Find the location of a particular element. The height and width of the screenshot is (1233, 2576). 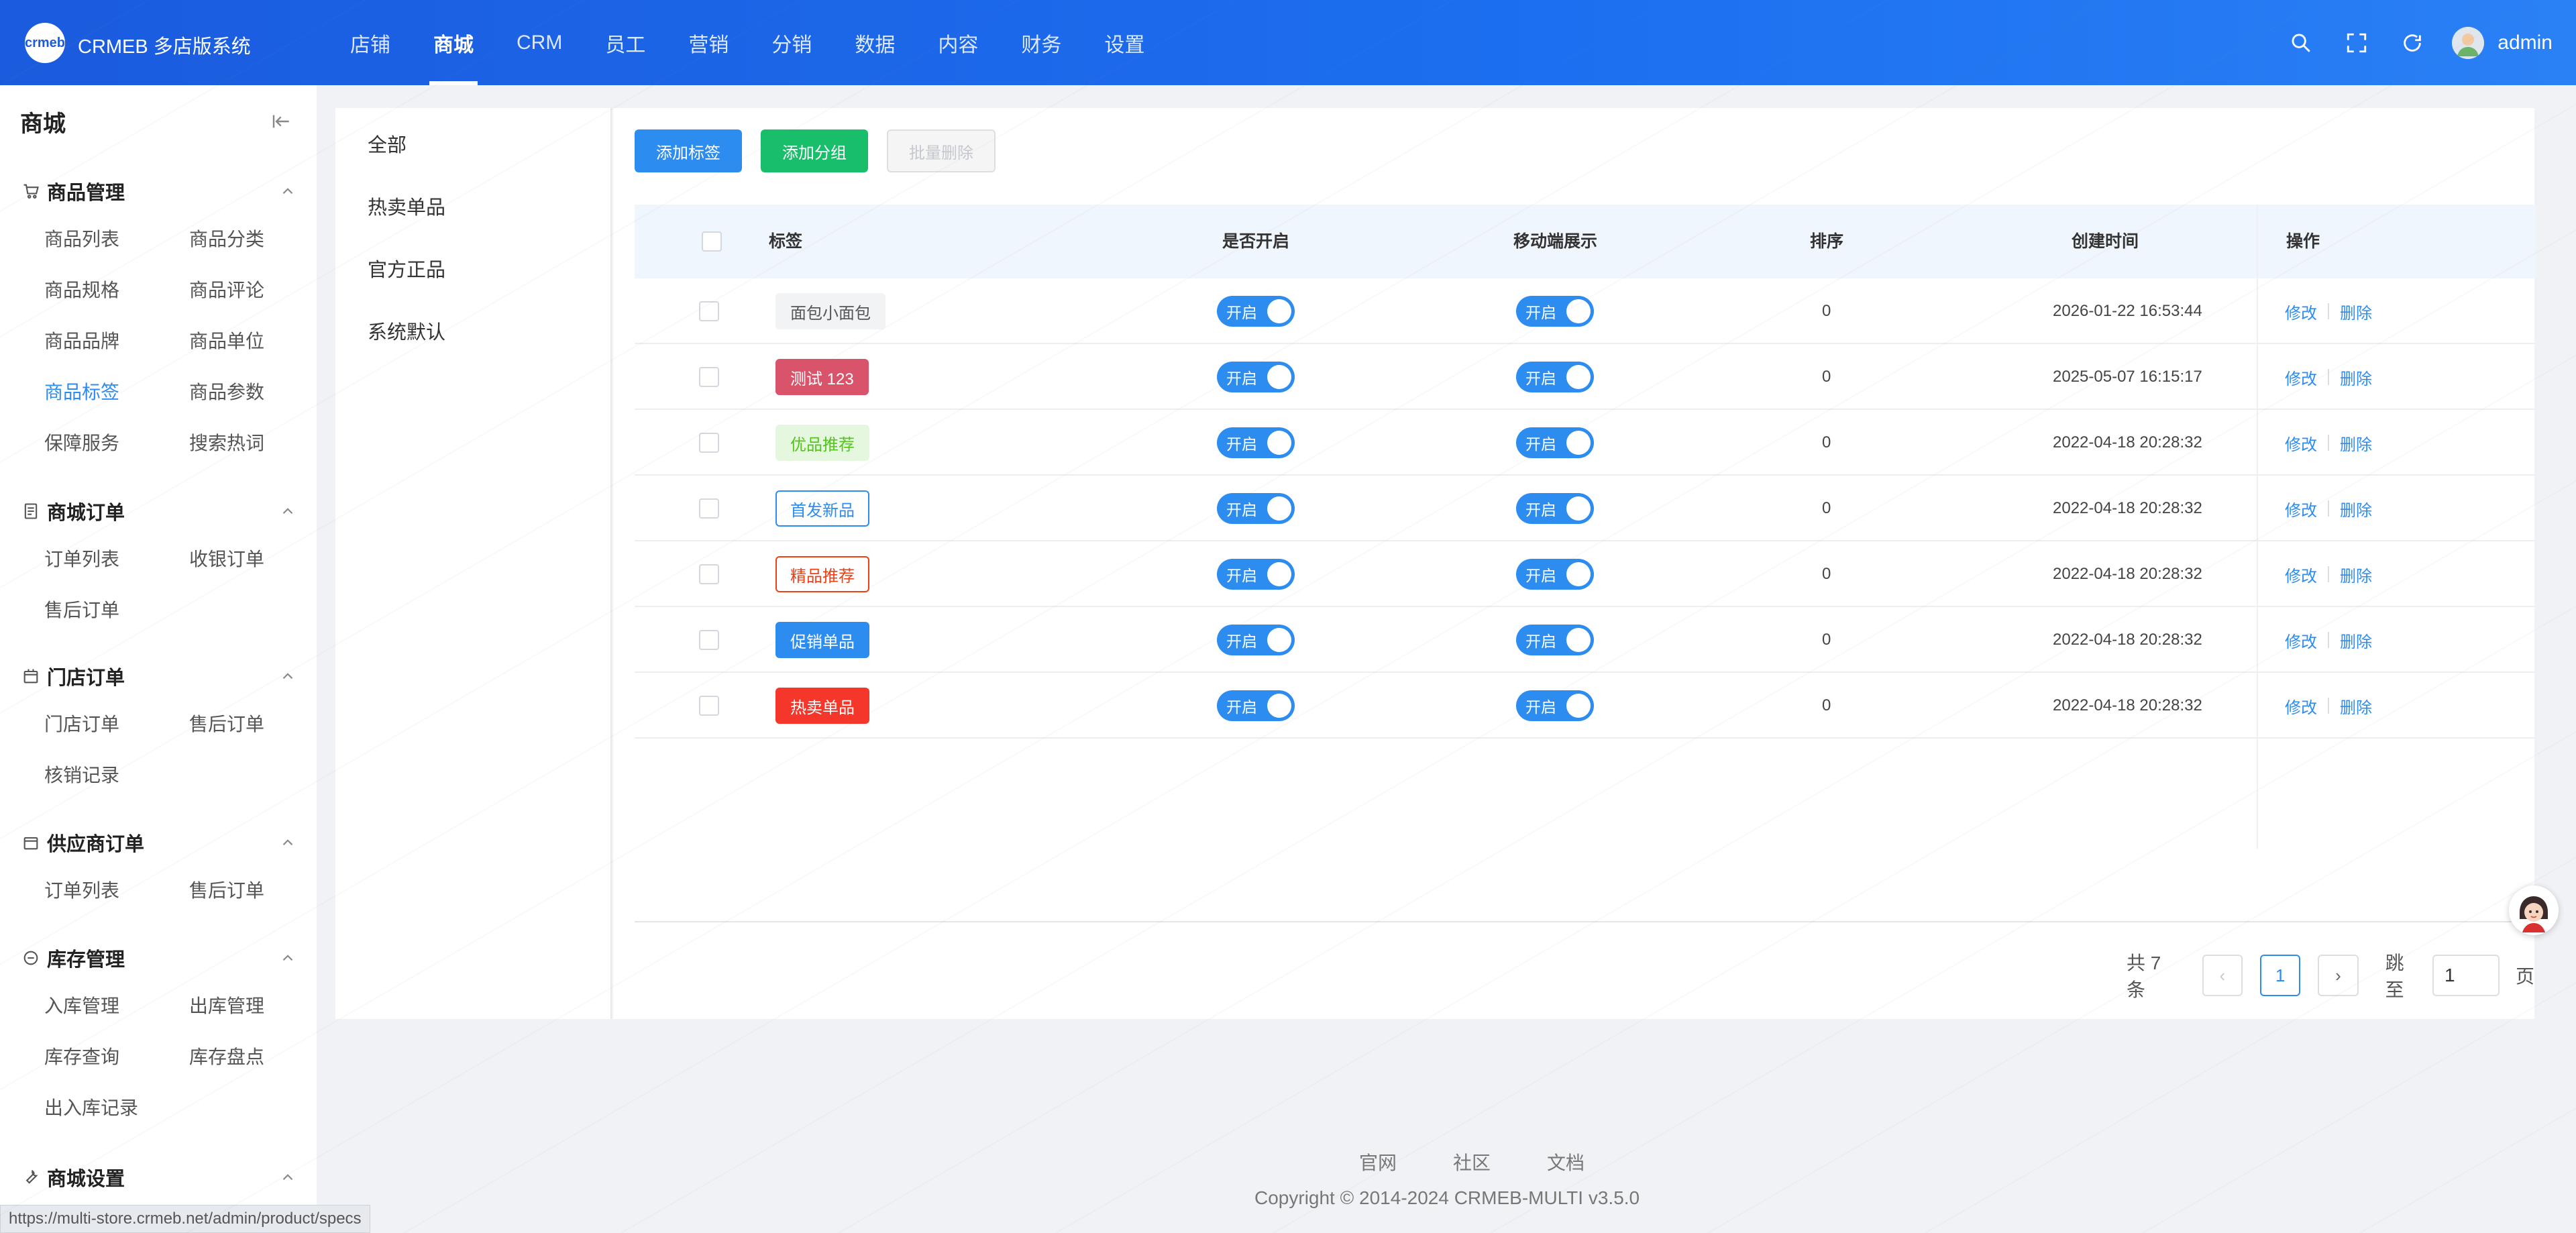

top-nav-item-2: CRM is located at coordinates (539, 43).